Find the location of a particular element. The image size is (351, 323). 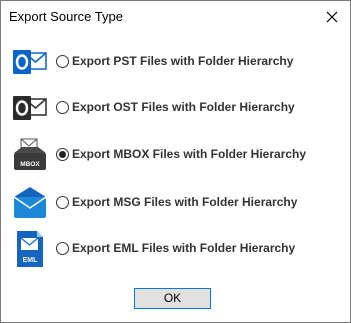

pst-radio is located at coordinates (62, 61).